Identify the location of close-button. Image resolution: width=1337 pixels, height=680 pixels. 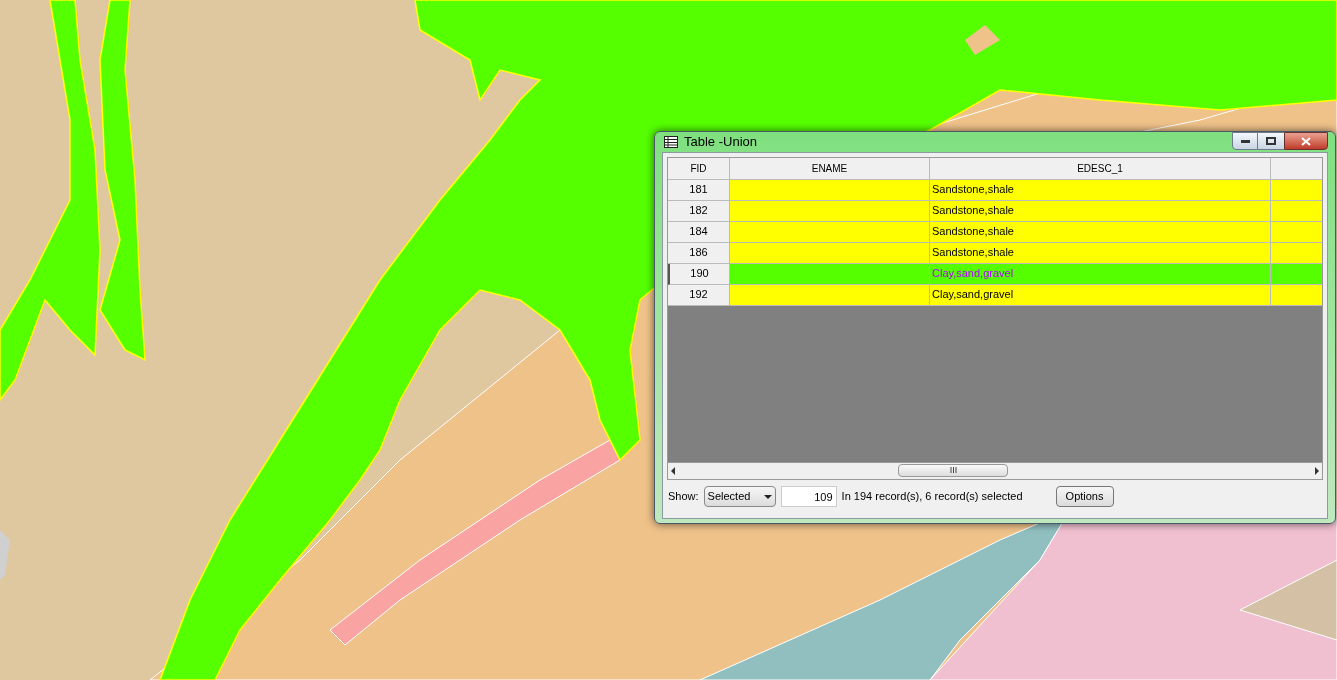
(1306, 141).